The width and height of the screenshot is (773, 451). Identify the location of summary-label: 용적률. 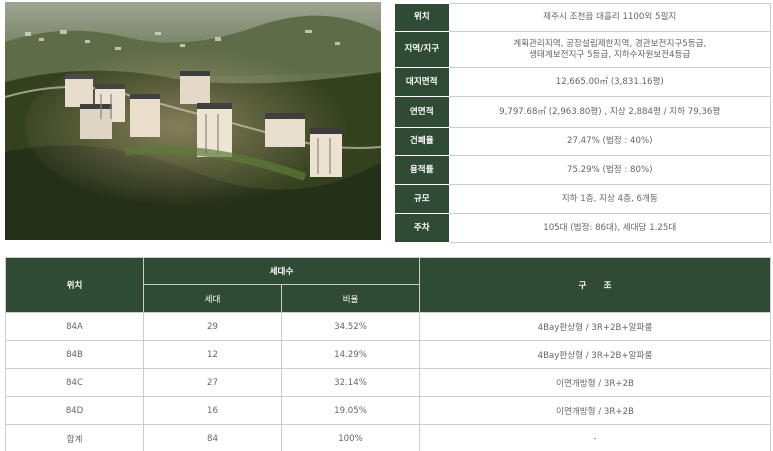
(422, 170).